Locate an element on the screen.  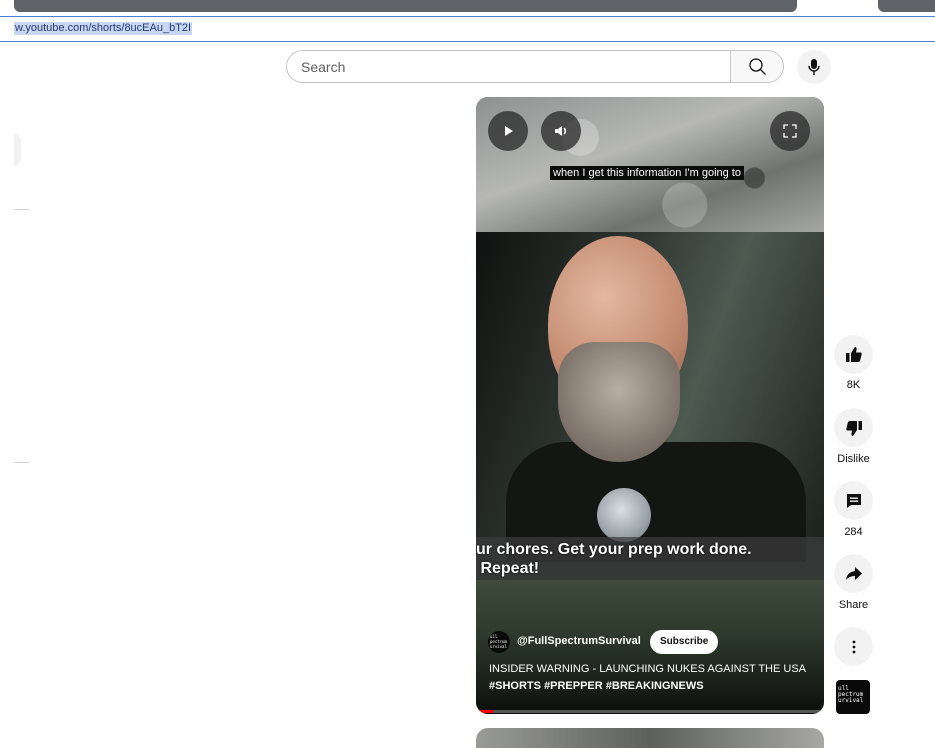
volume-icon is located at coordinates (561, 131).